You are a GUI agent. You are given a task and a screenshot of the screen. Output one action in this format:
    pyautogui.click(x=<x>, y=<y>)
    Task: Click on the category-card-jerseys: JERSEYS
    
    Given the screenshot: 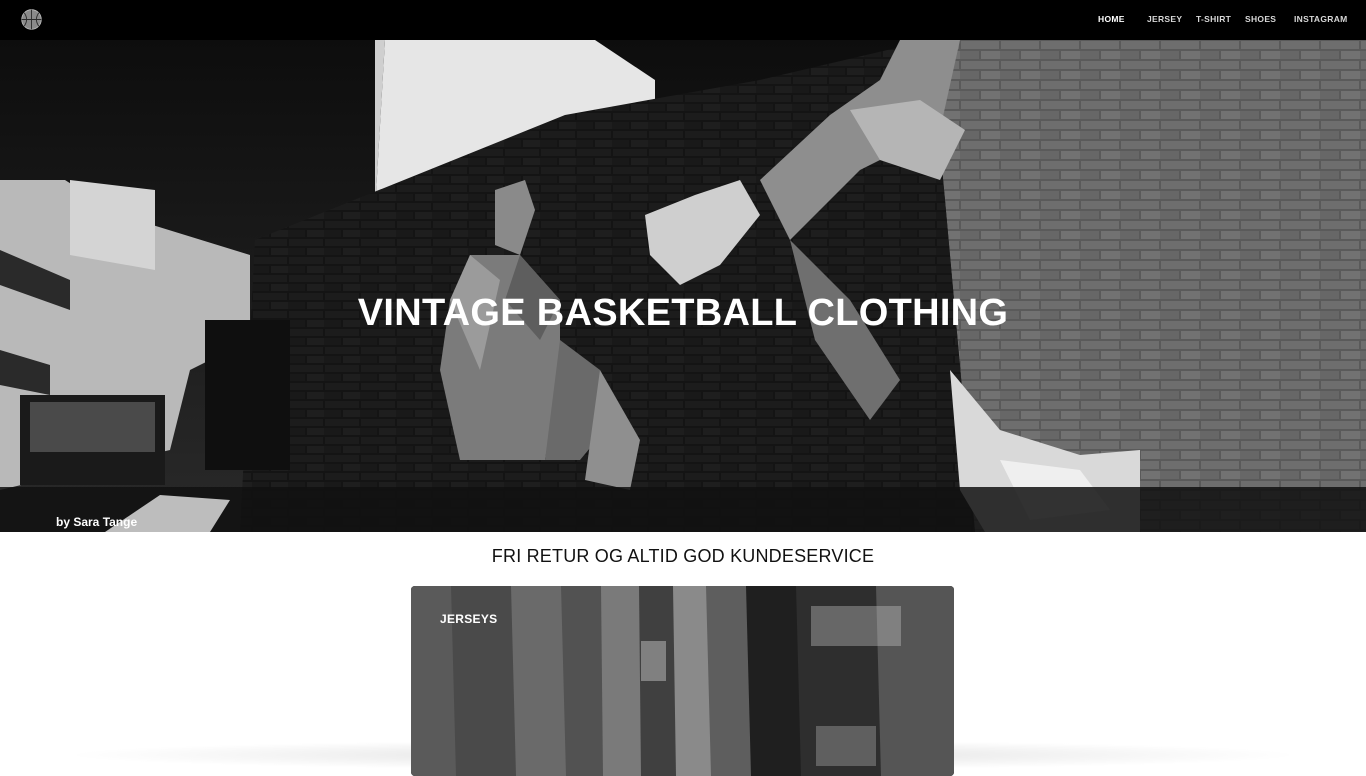 What is the action you would take?
    pyautogui.click(x=682, y=681)
    